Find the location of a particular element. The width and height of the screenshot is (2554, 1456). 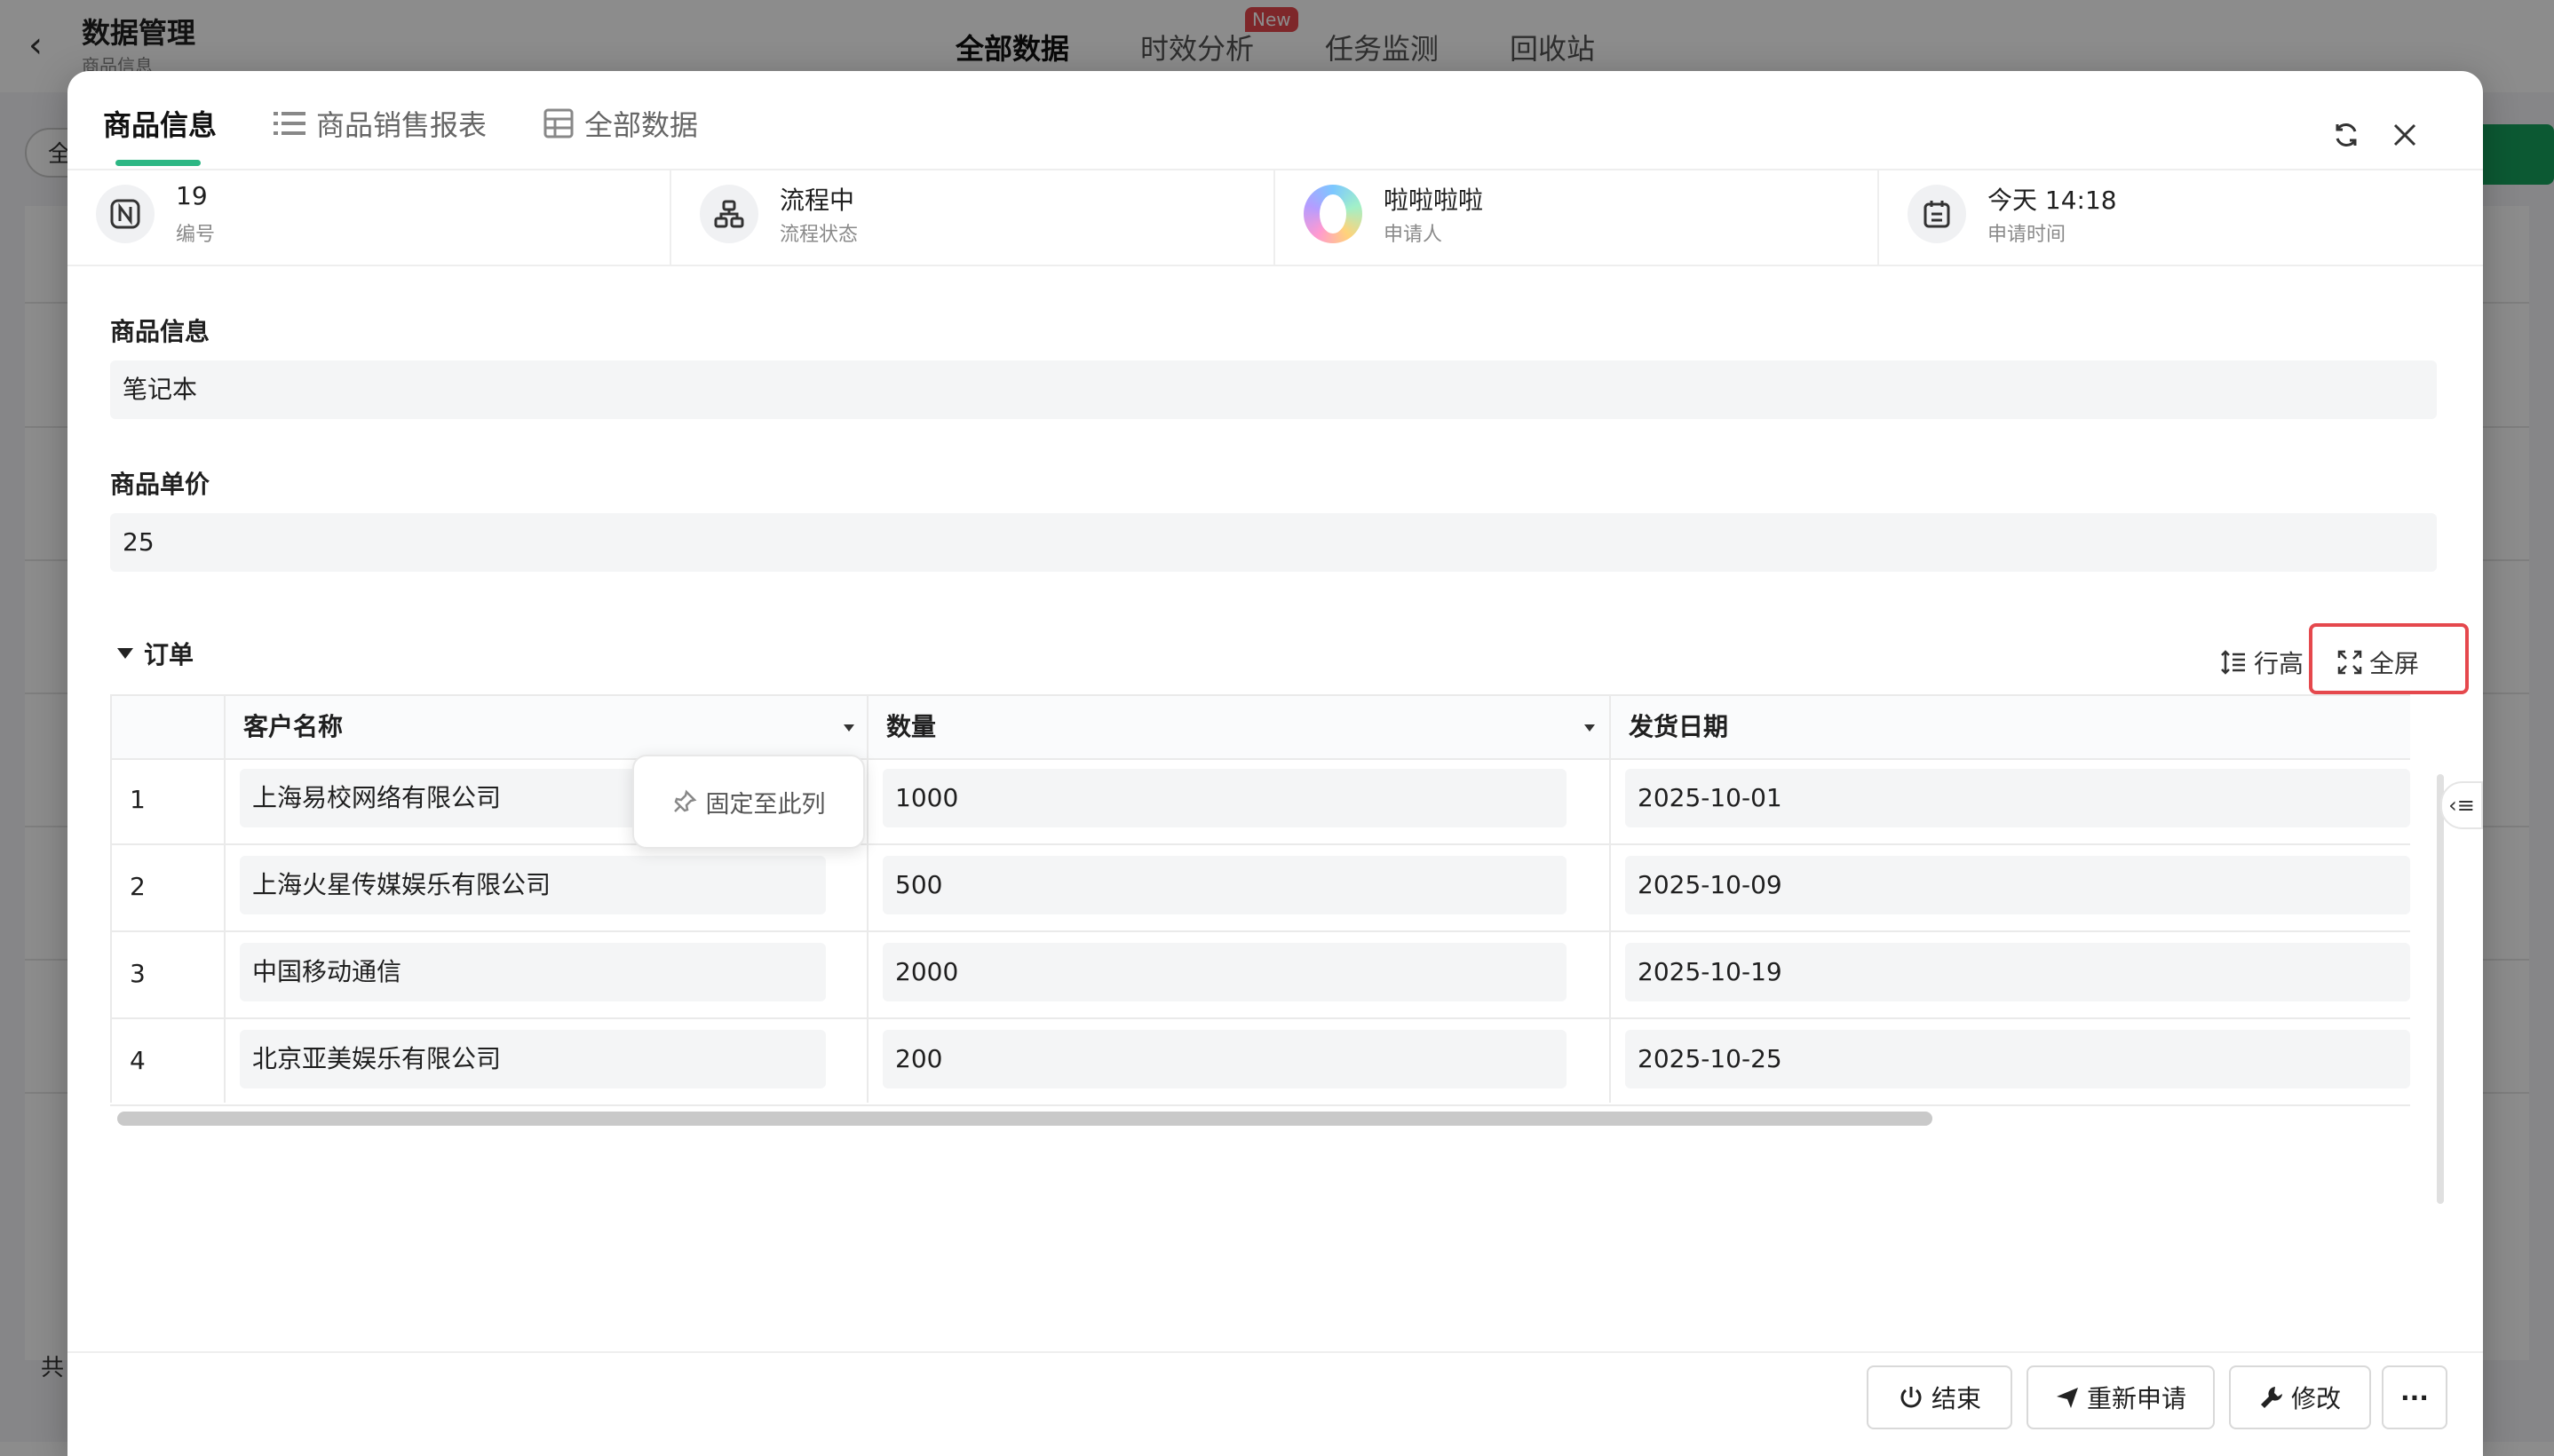

calendar-icon is located at coordinates (1937, 214).